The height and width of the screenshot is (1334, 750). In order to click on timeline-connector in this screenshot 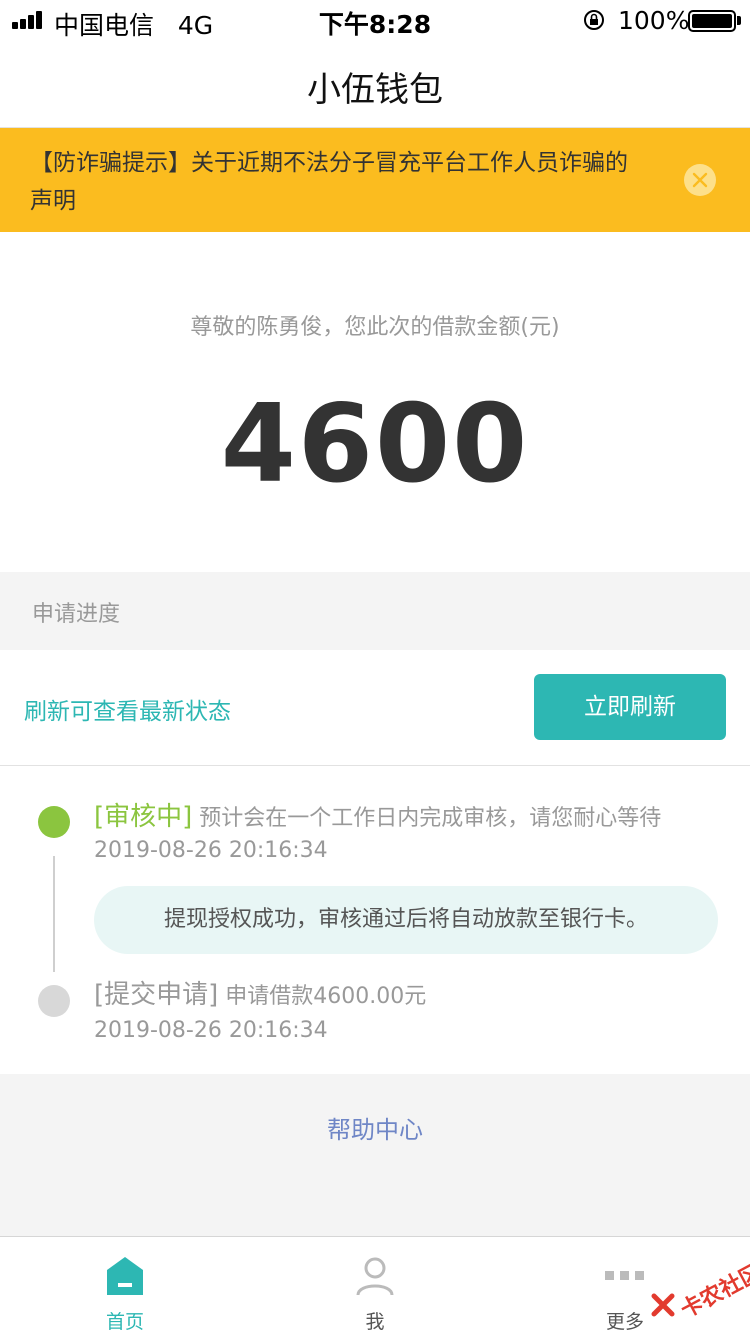, I will do `click(54, 914)`.